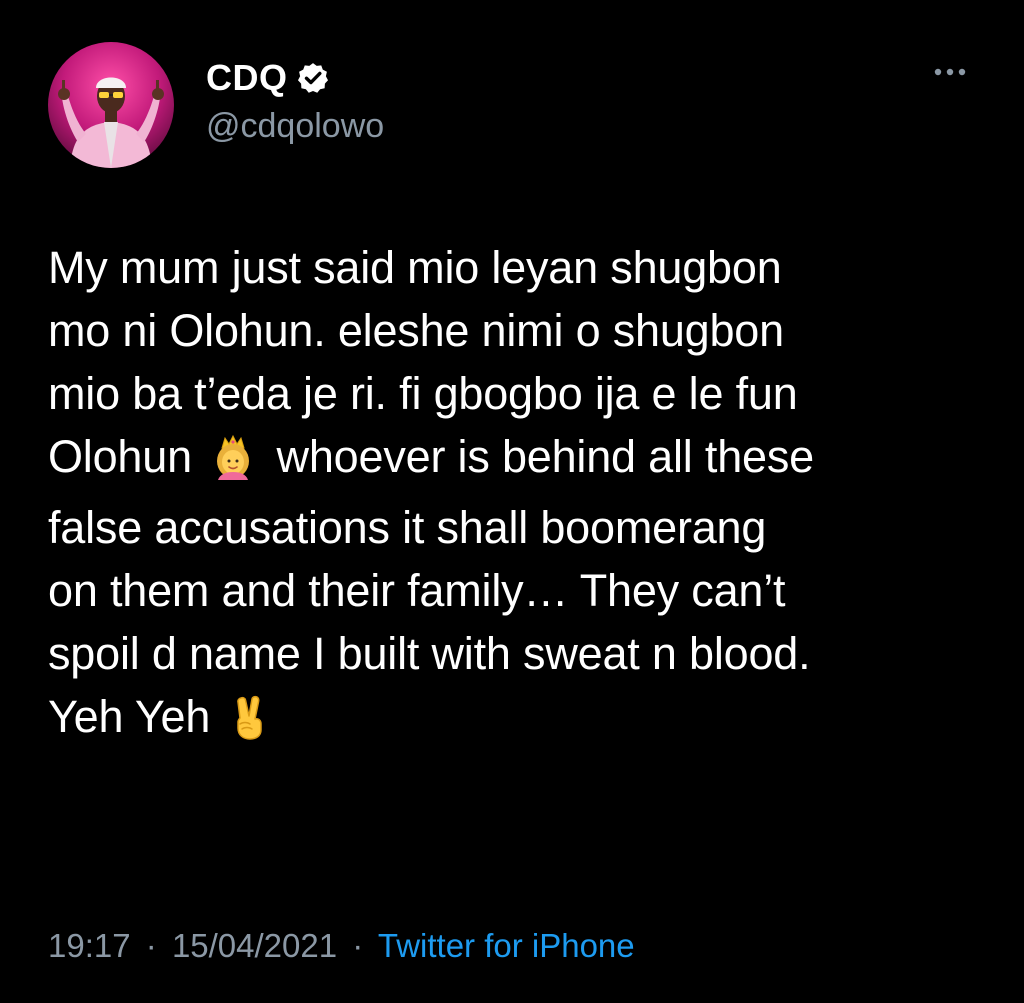 The width and height of the screenshot is (1024, 1003). Describe the element at coordinates (89, 945) in the screenshot. I see `tweet-time: 19:17` at that location.